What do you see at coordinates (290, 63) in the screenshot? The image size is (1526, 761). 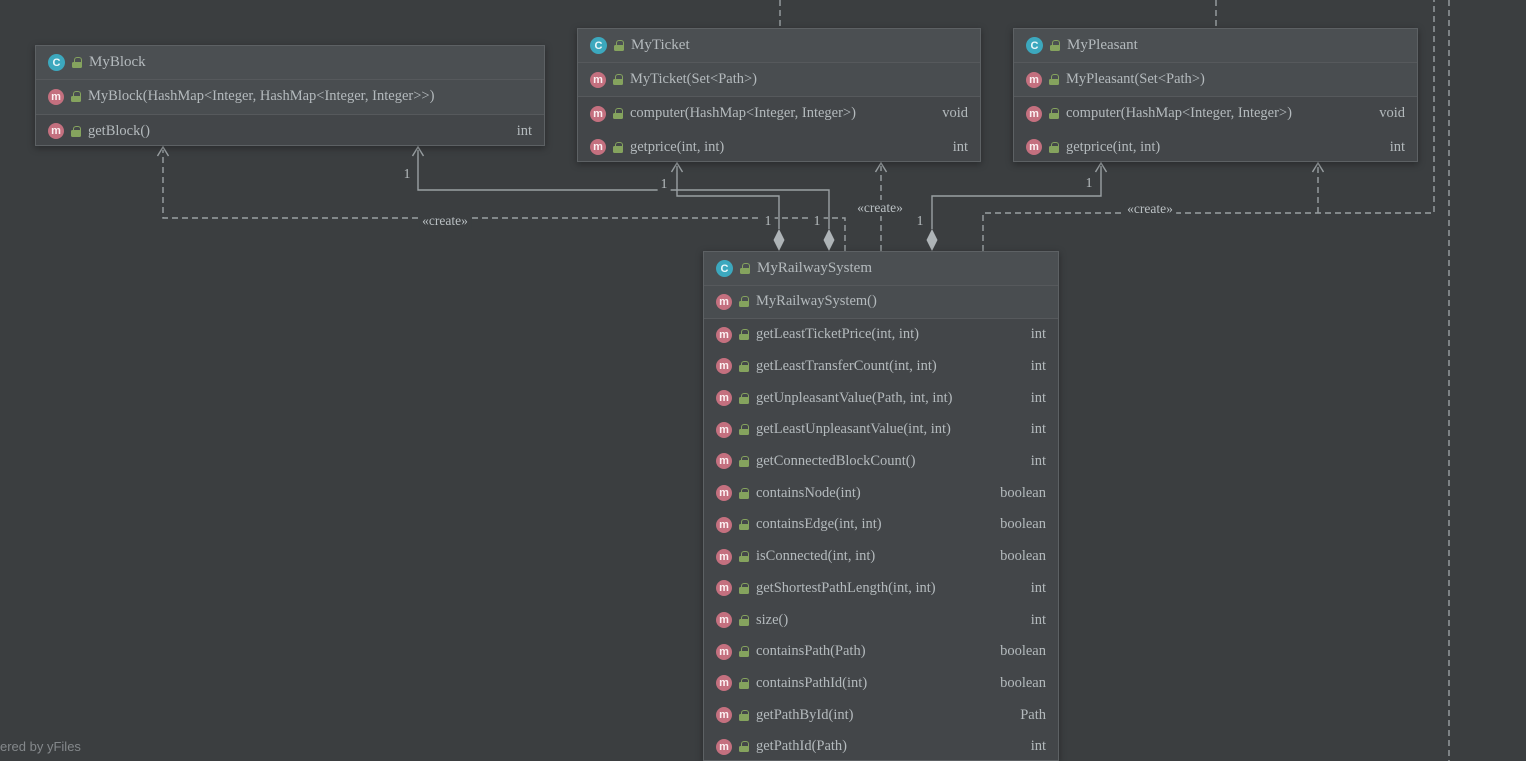 I see `class-header-myblock: C MyBlock` at bounding box center [290, 63].